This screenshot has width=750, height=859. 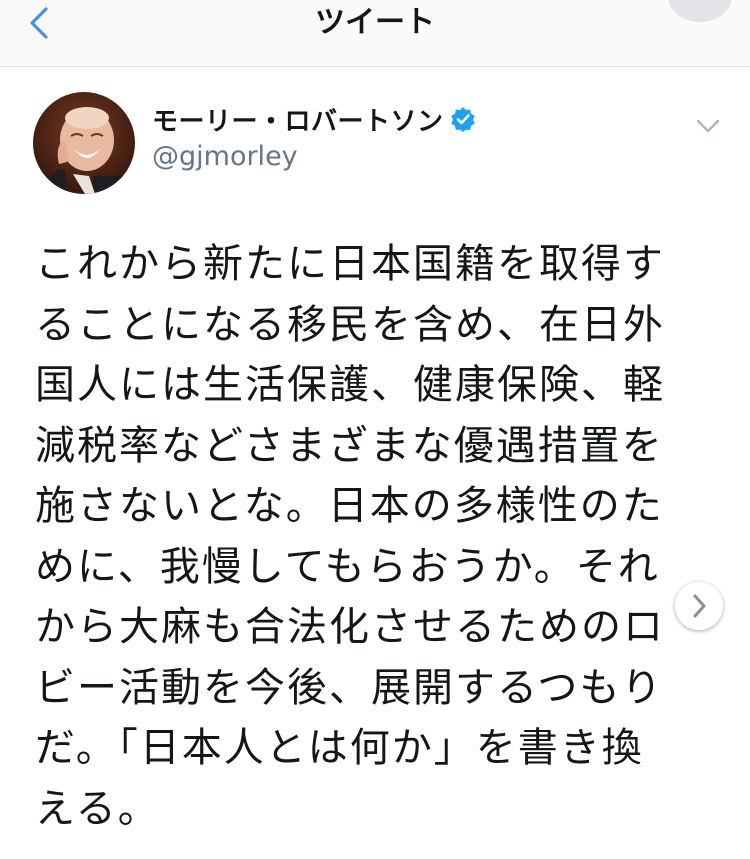 I want to click on chevron-down-icon, so click(x=708, y=126).